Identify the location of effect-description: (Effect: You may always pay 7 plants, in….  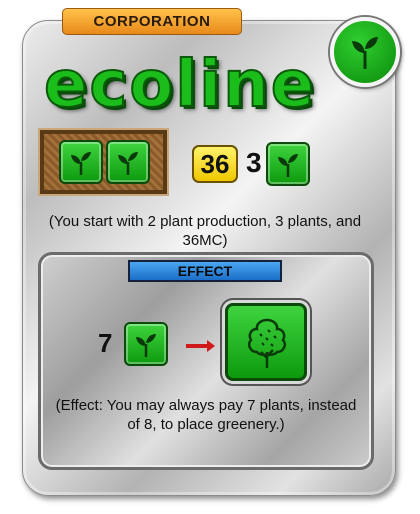
(206, 415).